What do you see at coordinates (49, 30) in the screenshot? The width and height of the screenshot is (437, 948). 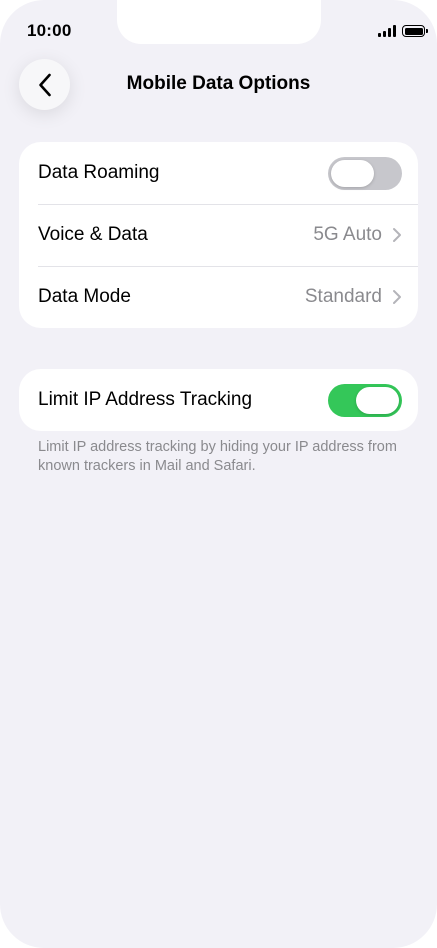 I see `status-time: 10:00` at bounding box center [49, 30].